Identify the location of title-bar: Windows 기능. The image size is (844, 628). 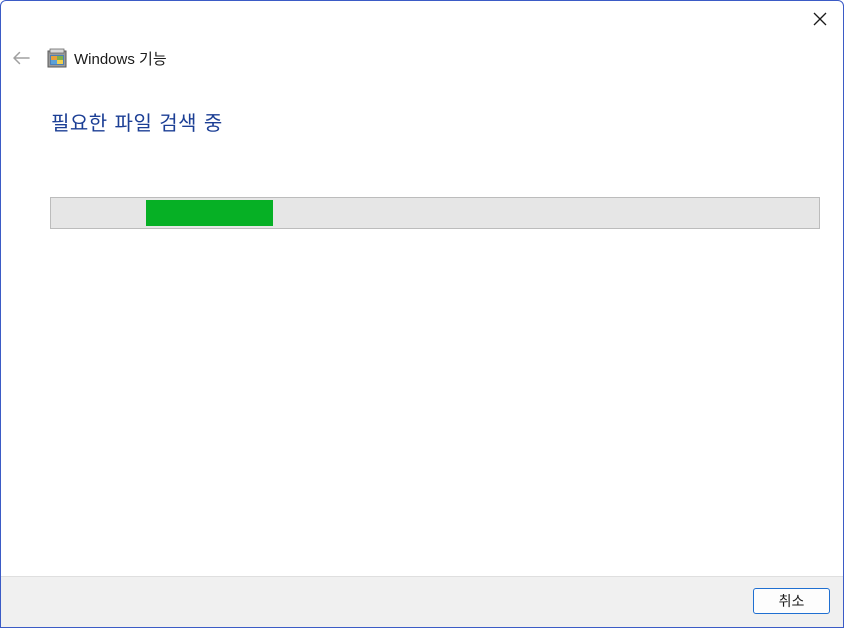
(107, 58).